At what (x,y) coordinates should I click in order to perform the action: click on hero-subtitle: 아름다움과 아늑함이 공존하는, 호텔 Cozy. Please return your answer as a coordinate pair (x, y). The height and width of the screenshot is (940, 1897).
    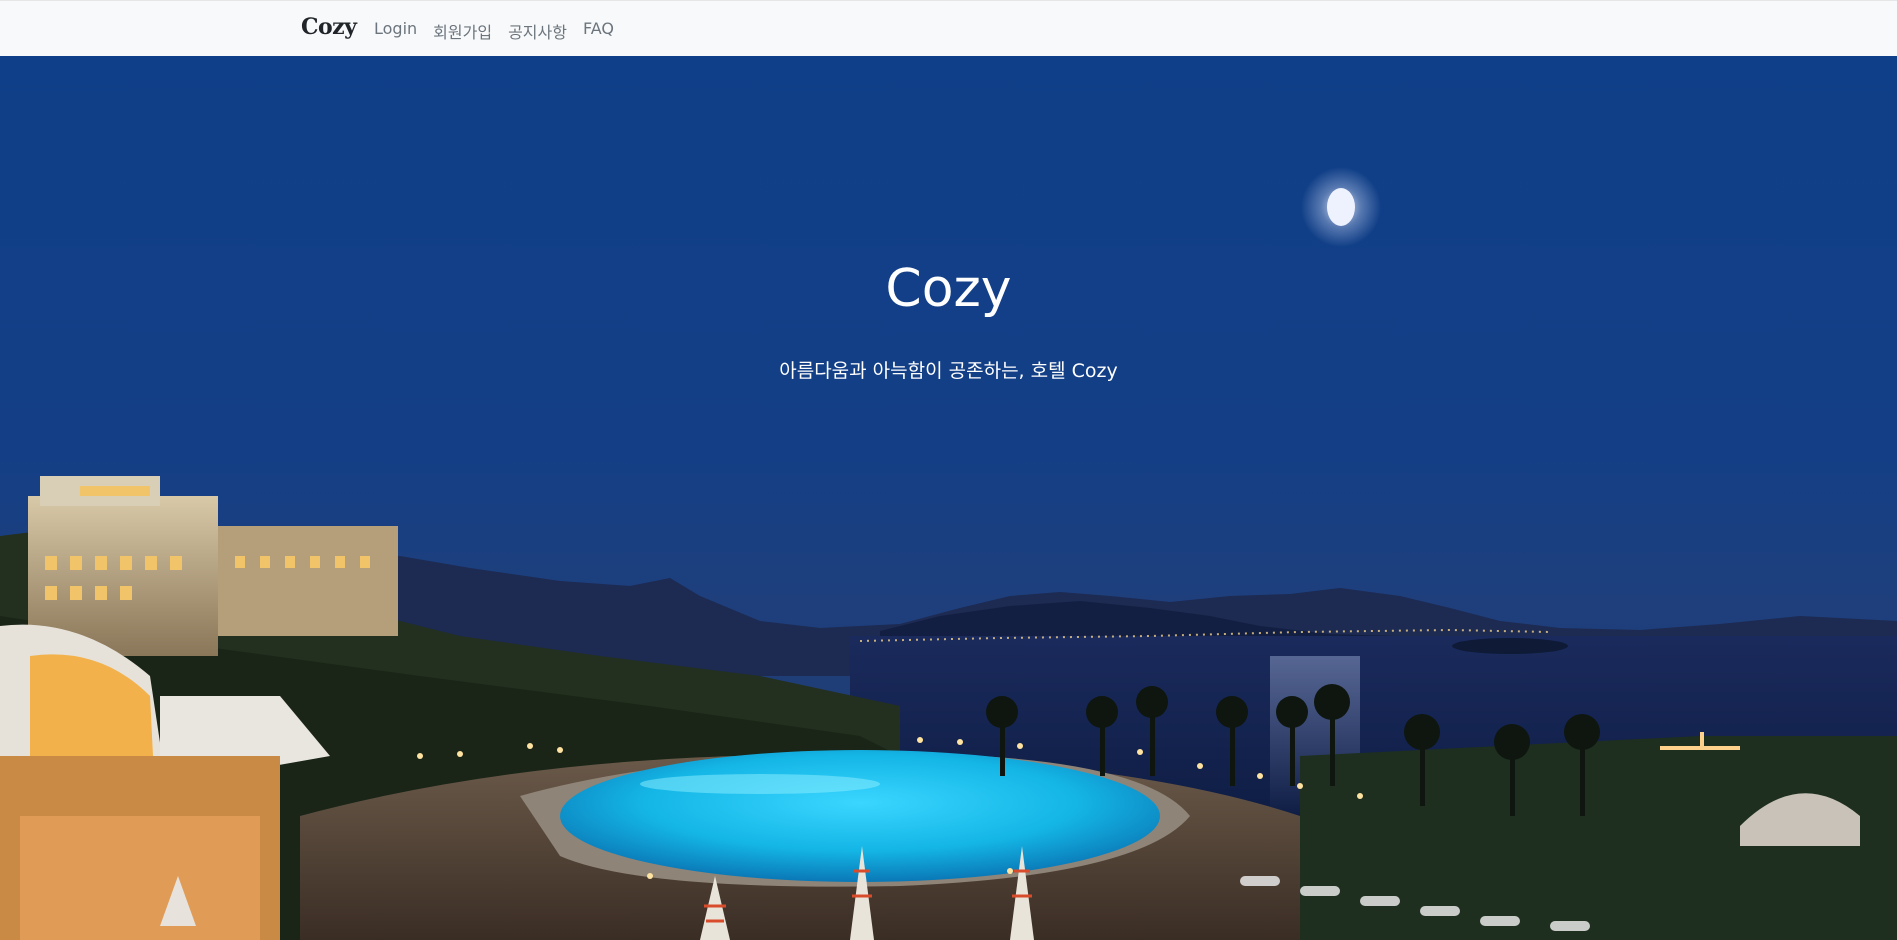
    Looking at the image, I should click on (948, 371).